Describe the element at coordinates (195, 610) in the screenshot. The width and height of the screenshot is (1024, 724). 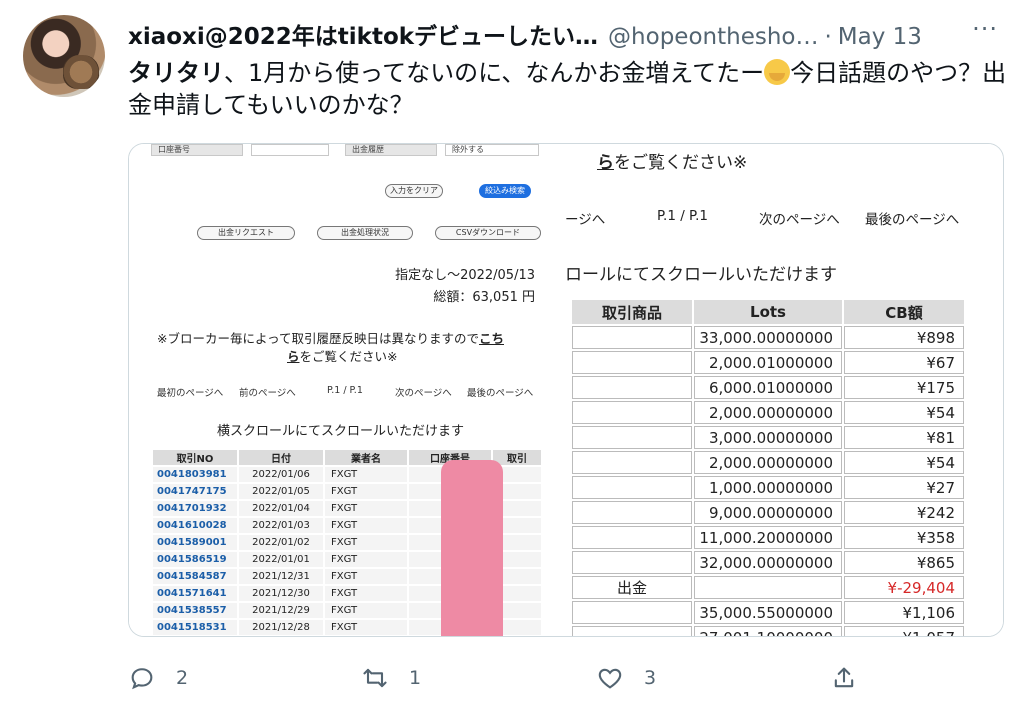
I see `transaction-no-link: 0041538557` at that location.